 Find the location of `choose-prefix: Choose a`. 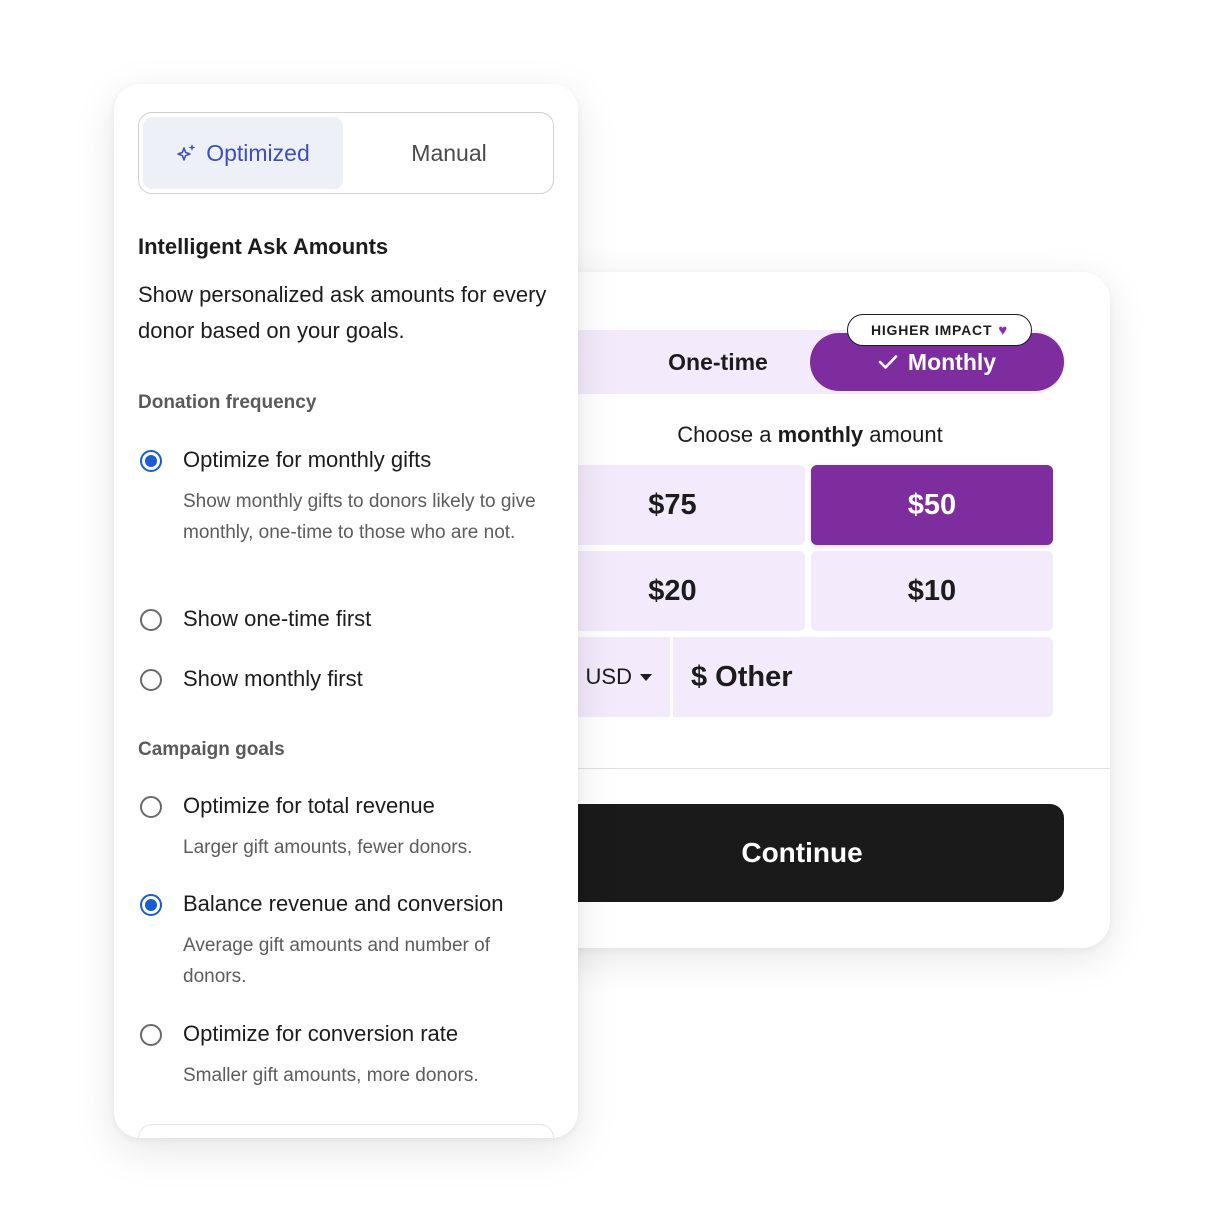

choose-prefix: Choose a is located at coordinates (724, 434).